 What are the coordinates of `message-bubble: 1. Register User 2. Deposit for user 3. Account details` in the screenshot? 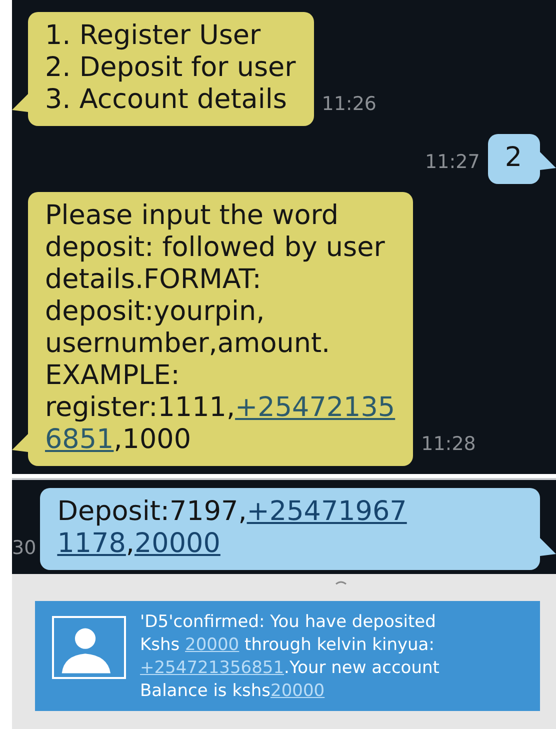 It's located at (171, 69).